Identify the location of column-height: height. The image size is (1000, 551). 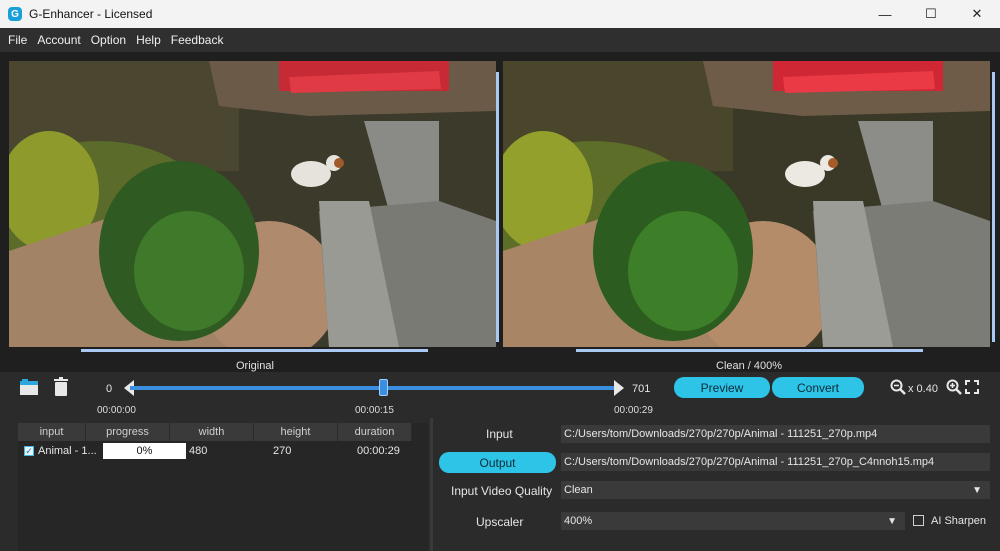
(296, 432).